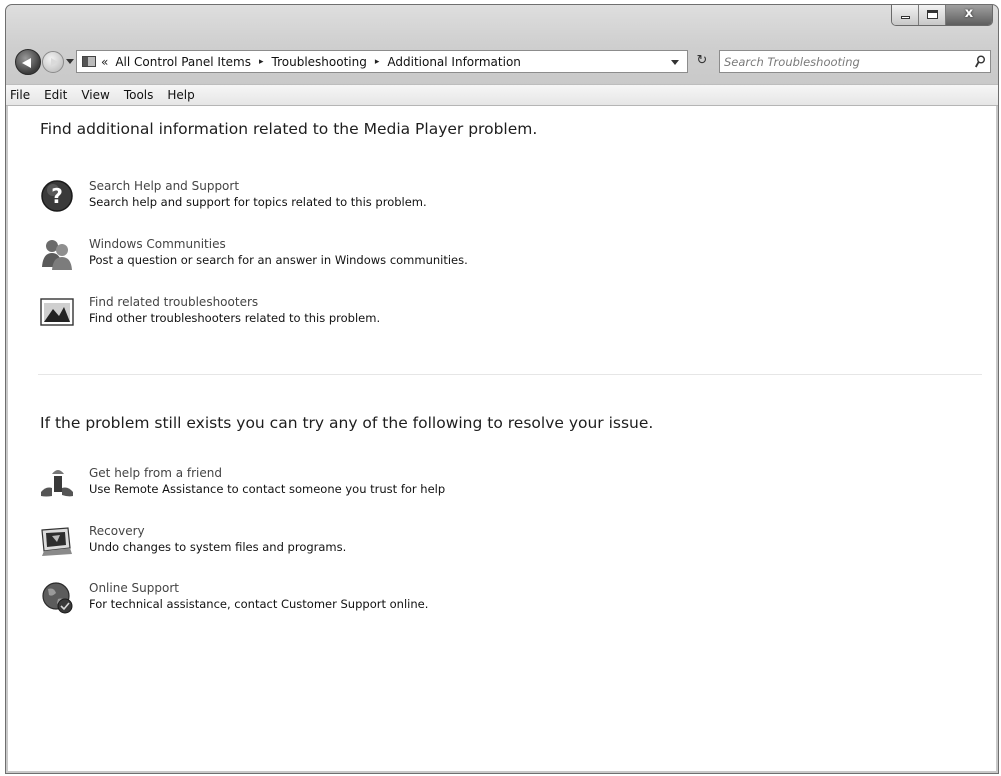  Describe the element at coordinates (502, 95) in the screenshot. I see `menu-bar: File Edit View Tools Help` at that location.